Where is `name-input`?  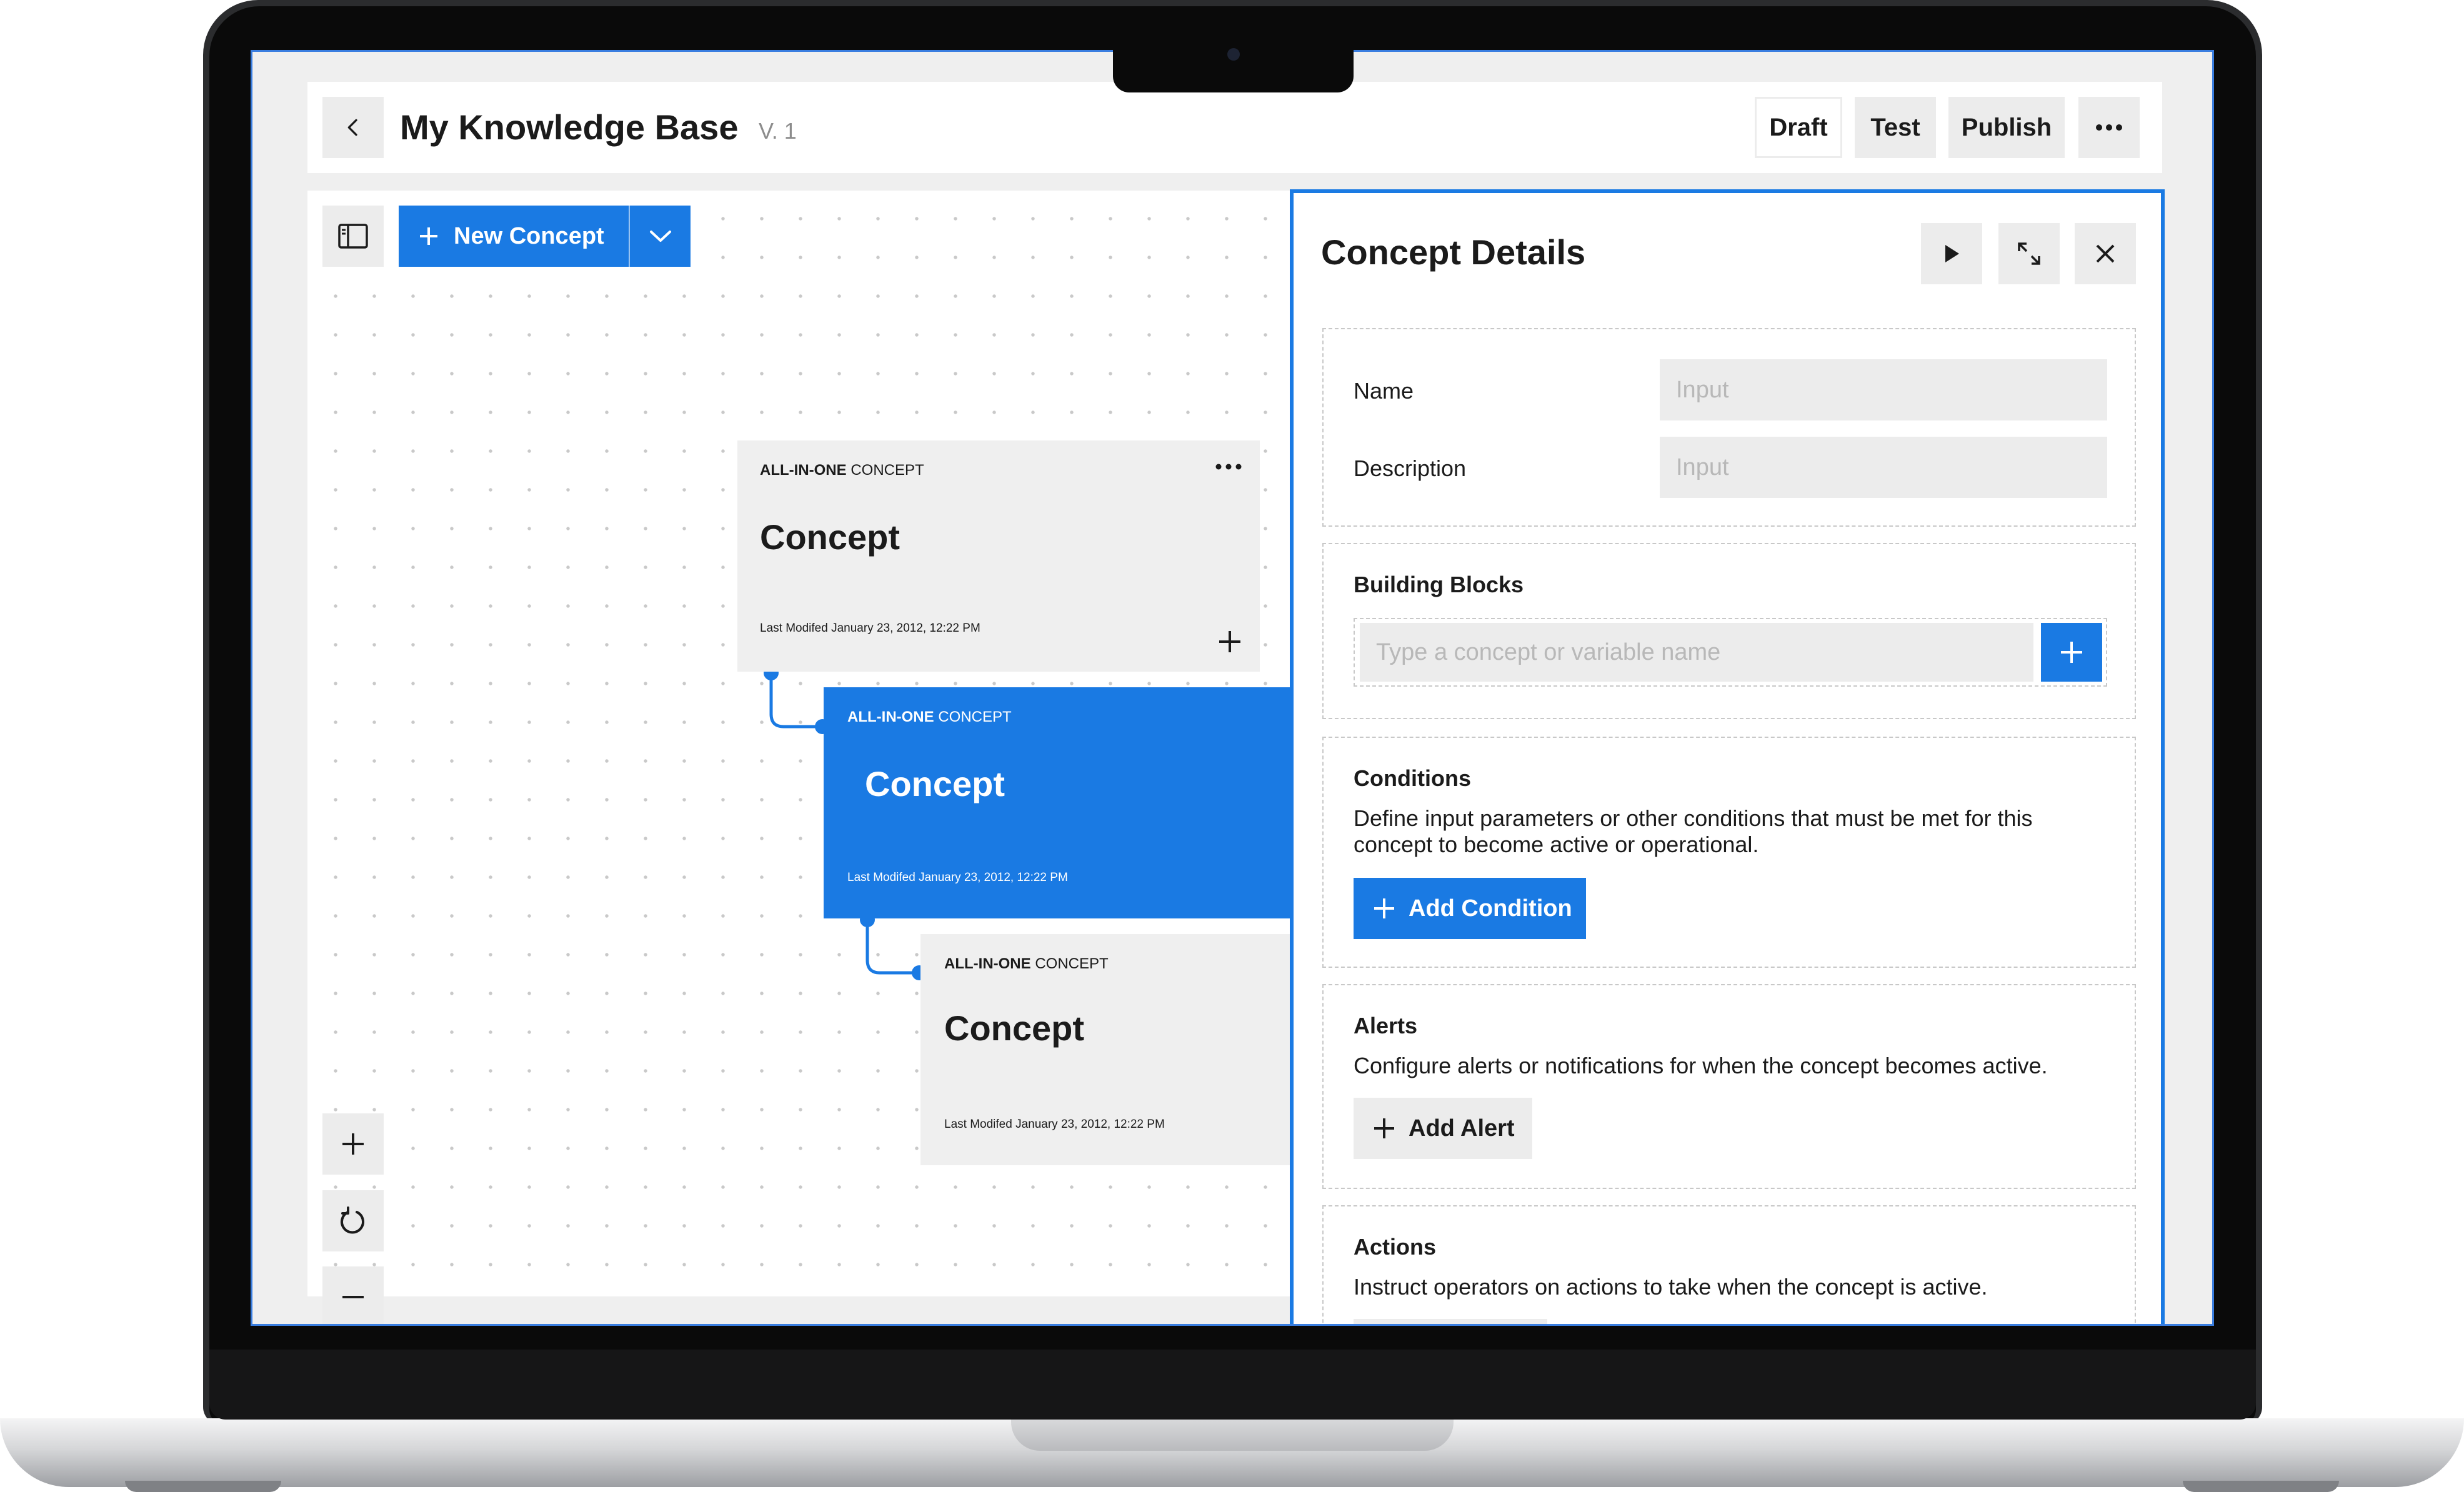
name-input is located at coordinates (1883, 389).